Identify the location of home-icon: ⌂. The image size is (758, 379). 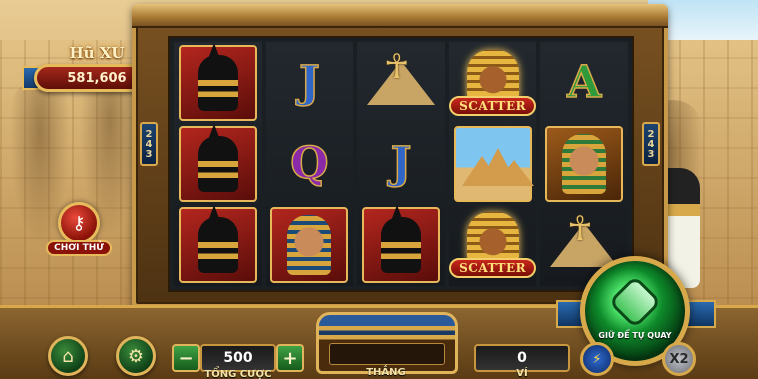
(68, 356).